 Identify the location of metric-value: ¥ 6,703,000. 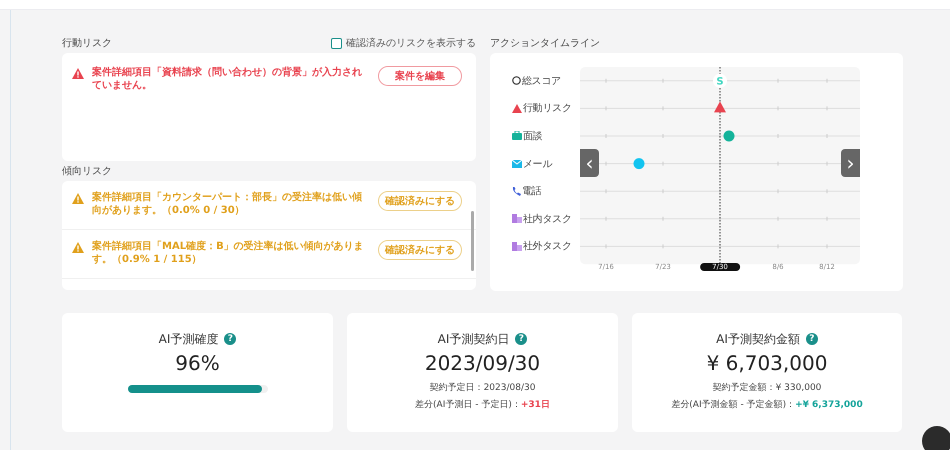
(767, 364).